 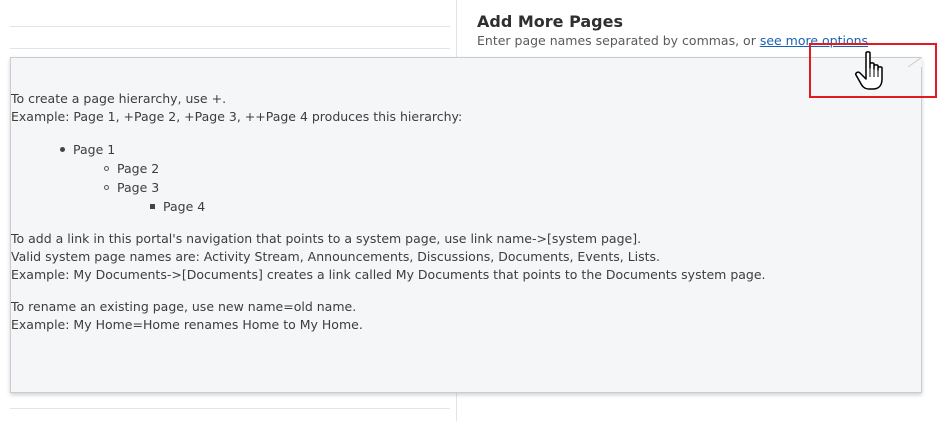 What do you see at coordinates (184, 206) in the screenshot?
I see `tree-item-label: Page 4` at bounding box center [184, 206].